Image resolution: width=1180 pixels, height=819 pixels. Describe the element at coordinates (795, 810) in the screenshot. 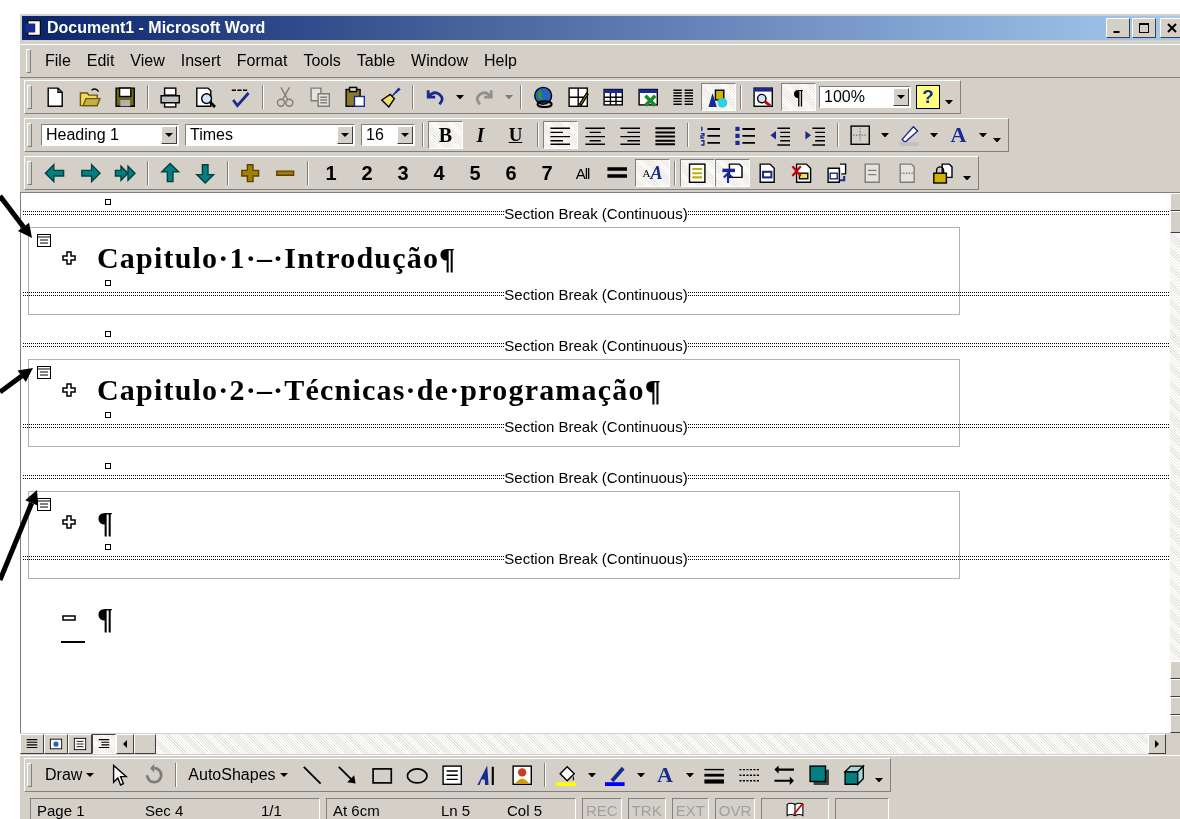

I see `book-check-icon` at that location.